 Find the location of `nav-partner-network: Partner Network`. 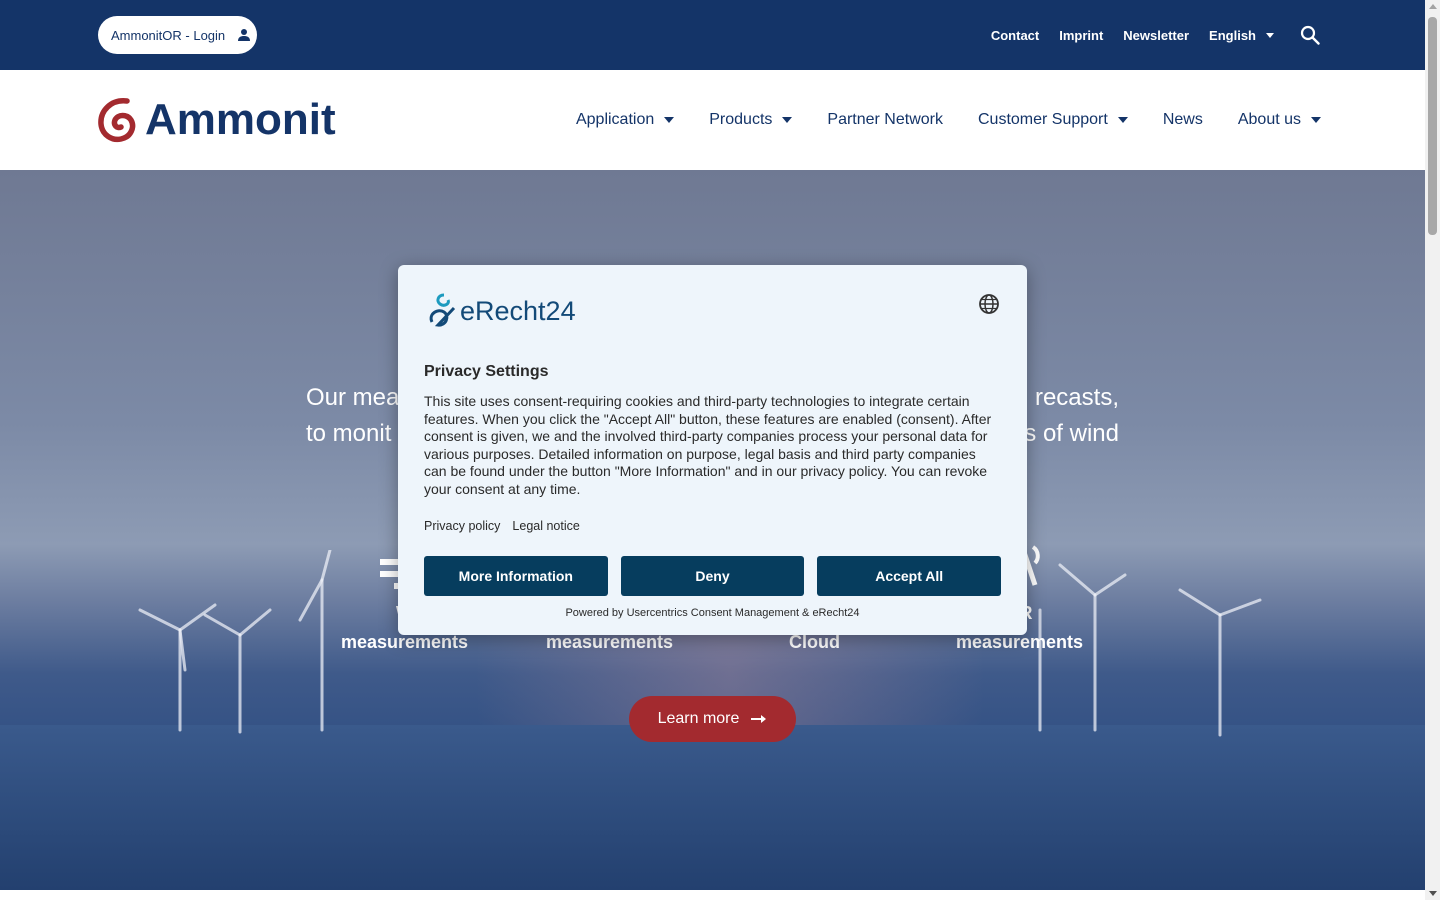

nav-partner-network: Partner Network is located at coordinates (885, 120).